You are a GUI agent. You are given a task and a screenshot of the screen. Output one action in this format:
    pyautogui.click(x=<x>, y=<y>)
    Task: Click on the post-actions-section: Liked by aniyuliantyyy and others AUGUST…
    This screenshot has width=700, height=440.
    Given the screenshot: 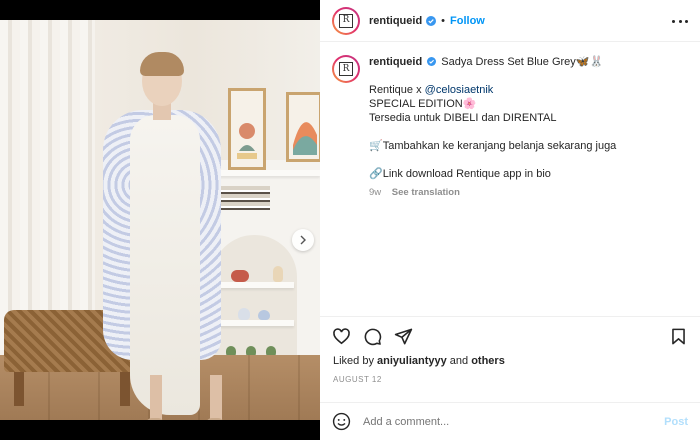 What is the action you would take?
    pyautogui.click(x=510, y=350)
    